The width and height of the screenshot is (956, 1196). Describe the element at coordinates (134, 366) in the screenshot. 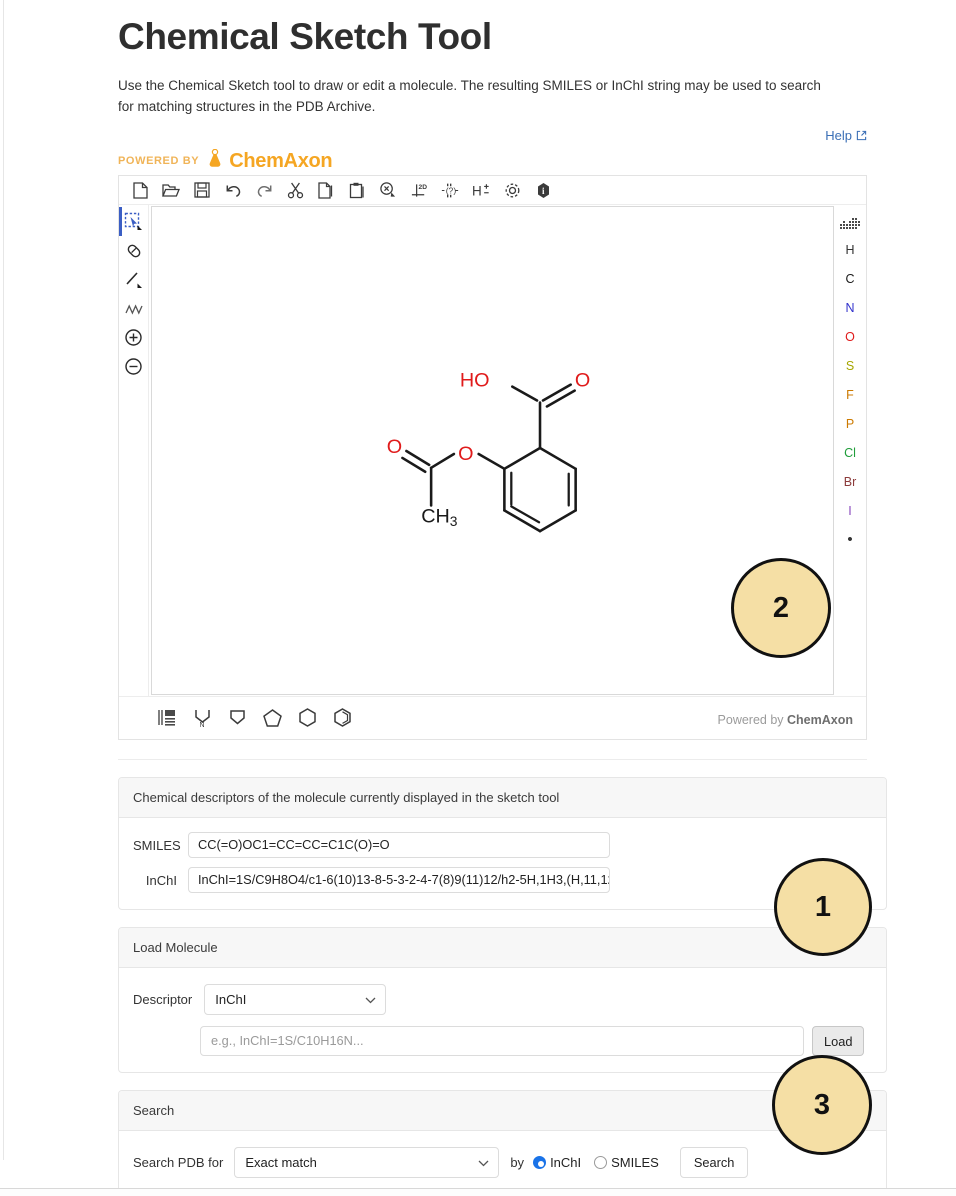

I see `decrease-charge-icon` at that location.